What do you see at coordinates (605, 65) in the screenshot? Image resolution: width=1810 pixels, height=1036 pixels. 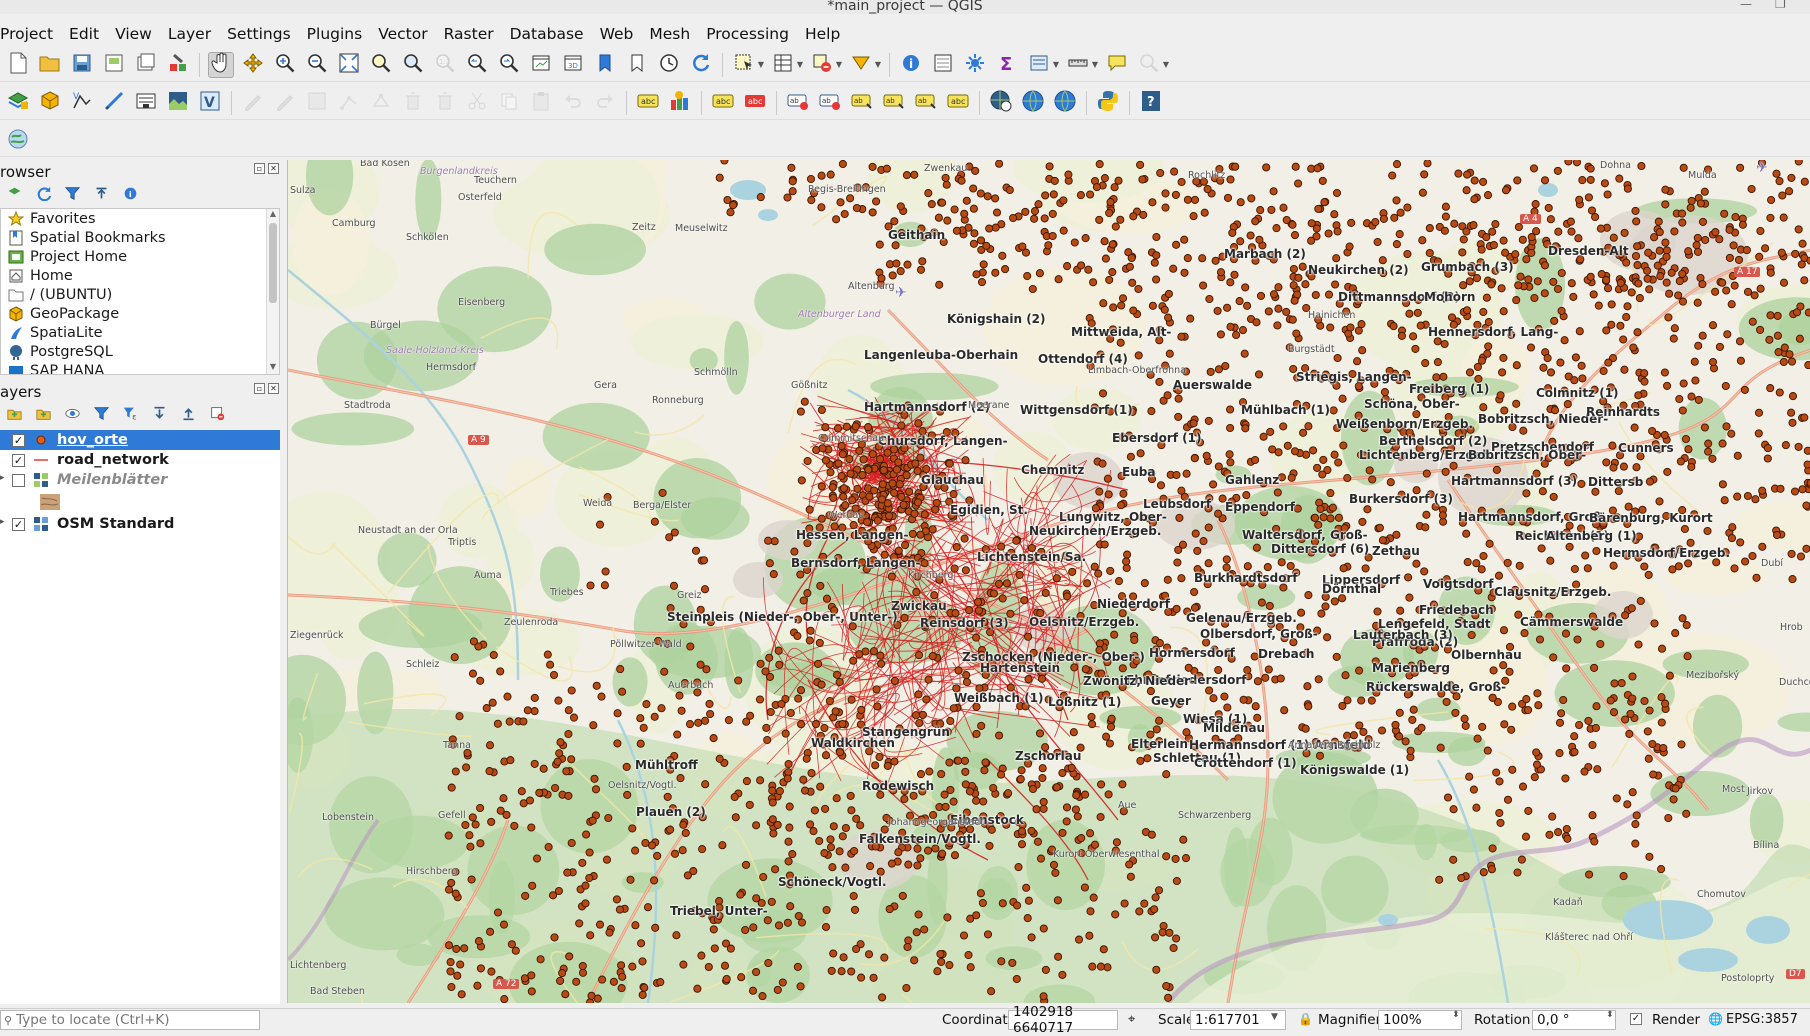 I see `bookmark-new-button` at bounding box center [605, 65].